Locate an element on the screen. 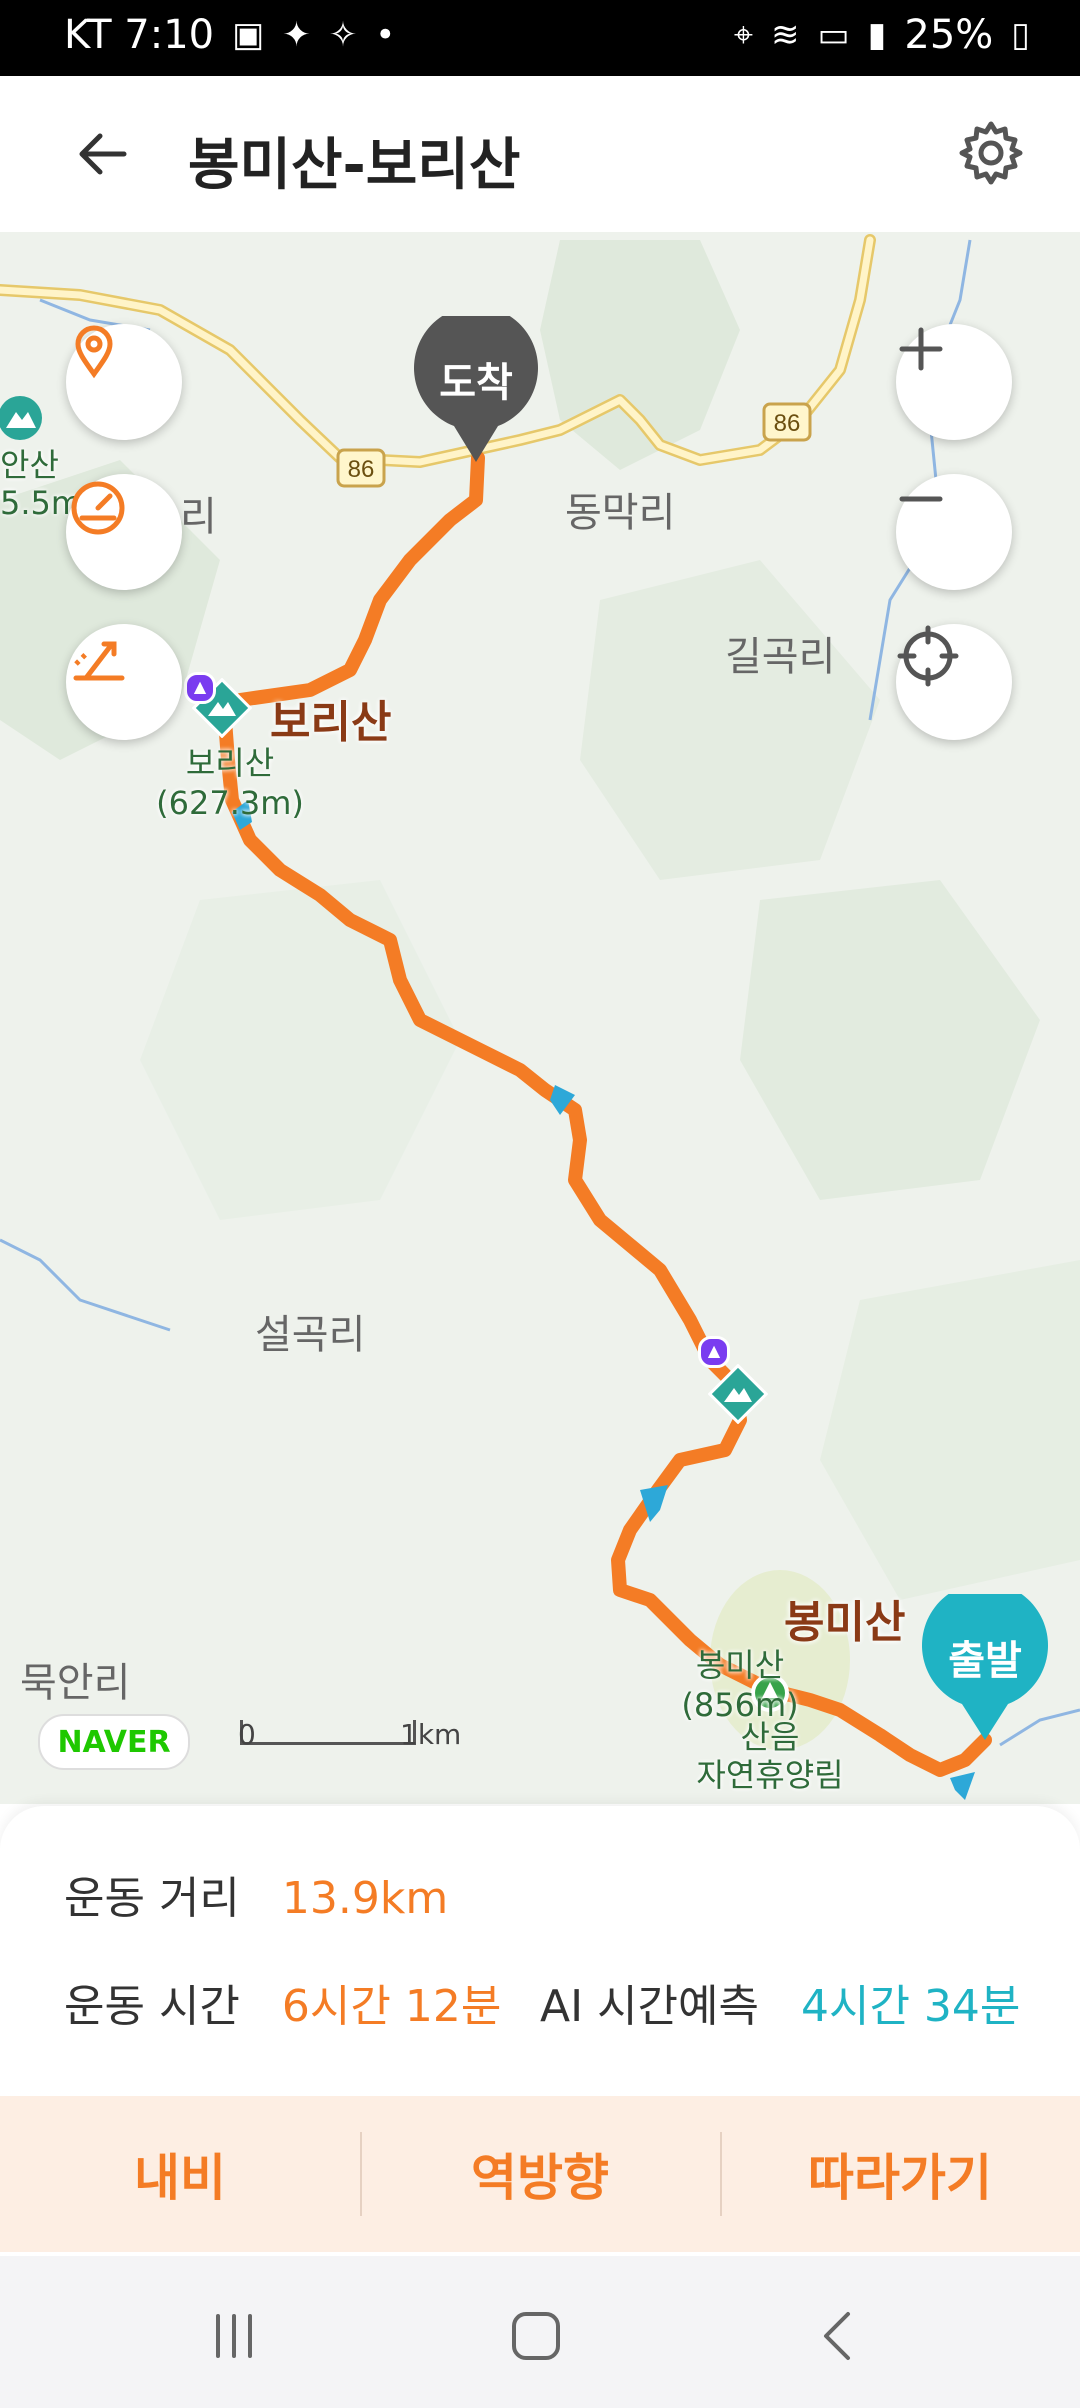 The image size is (1080, 2408). recent-apps-icon is located at coordinates (234, 2336).